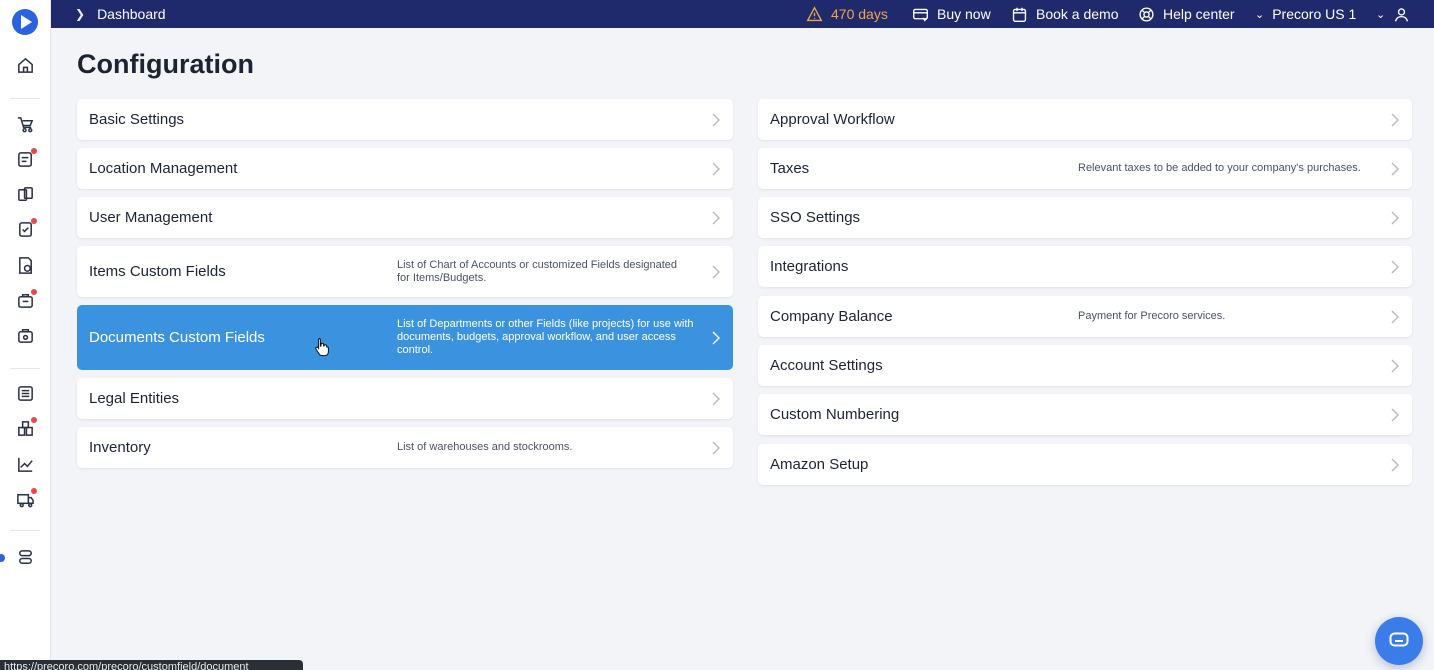 The height and width of the screenshot is (670, 1434). Describe the element at coordinates (26, 158) in the screenshot. I see `request-icon` at that location.